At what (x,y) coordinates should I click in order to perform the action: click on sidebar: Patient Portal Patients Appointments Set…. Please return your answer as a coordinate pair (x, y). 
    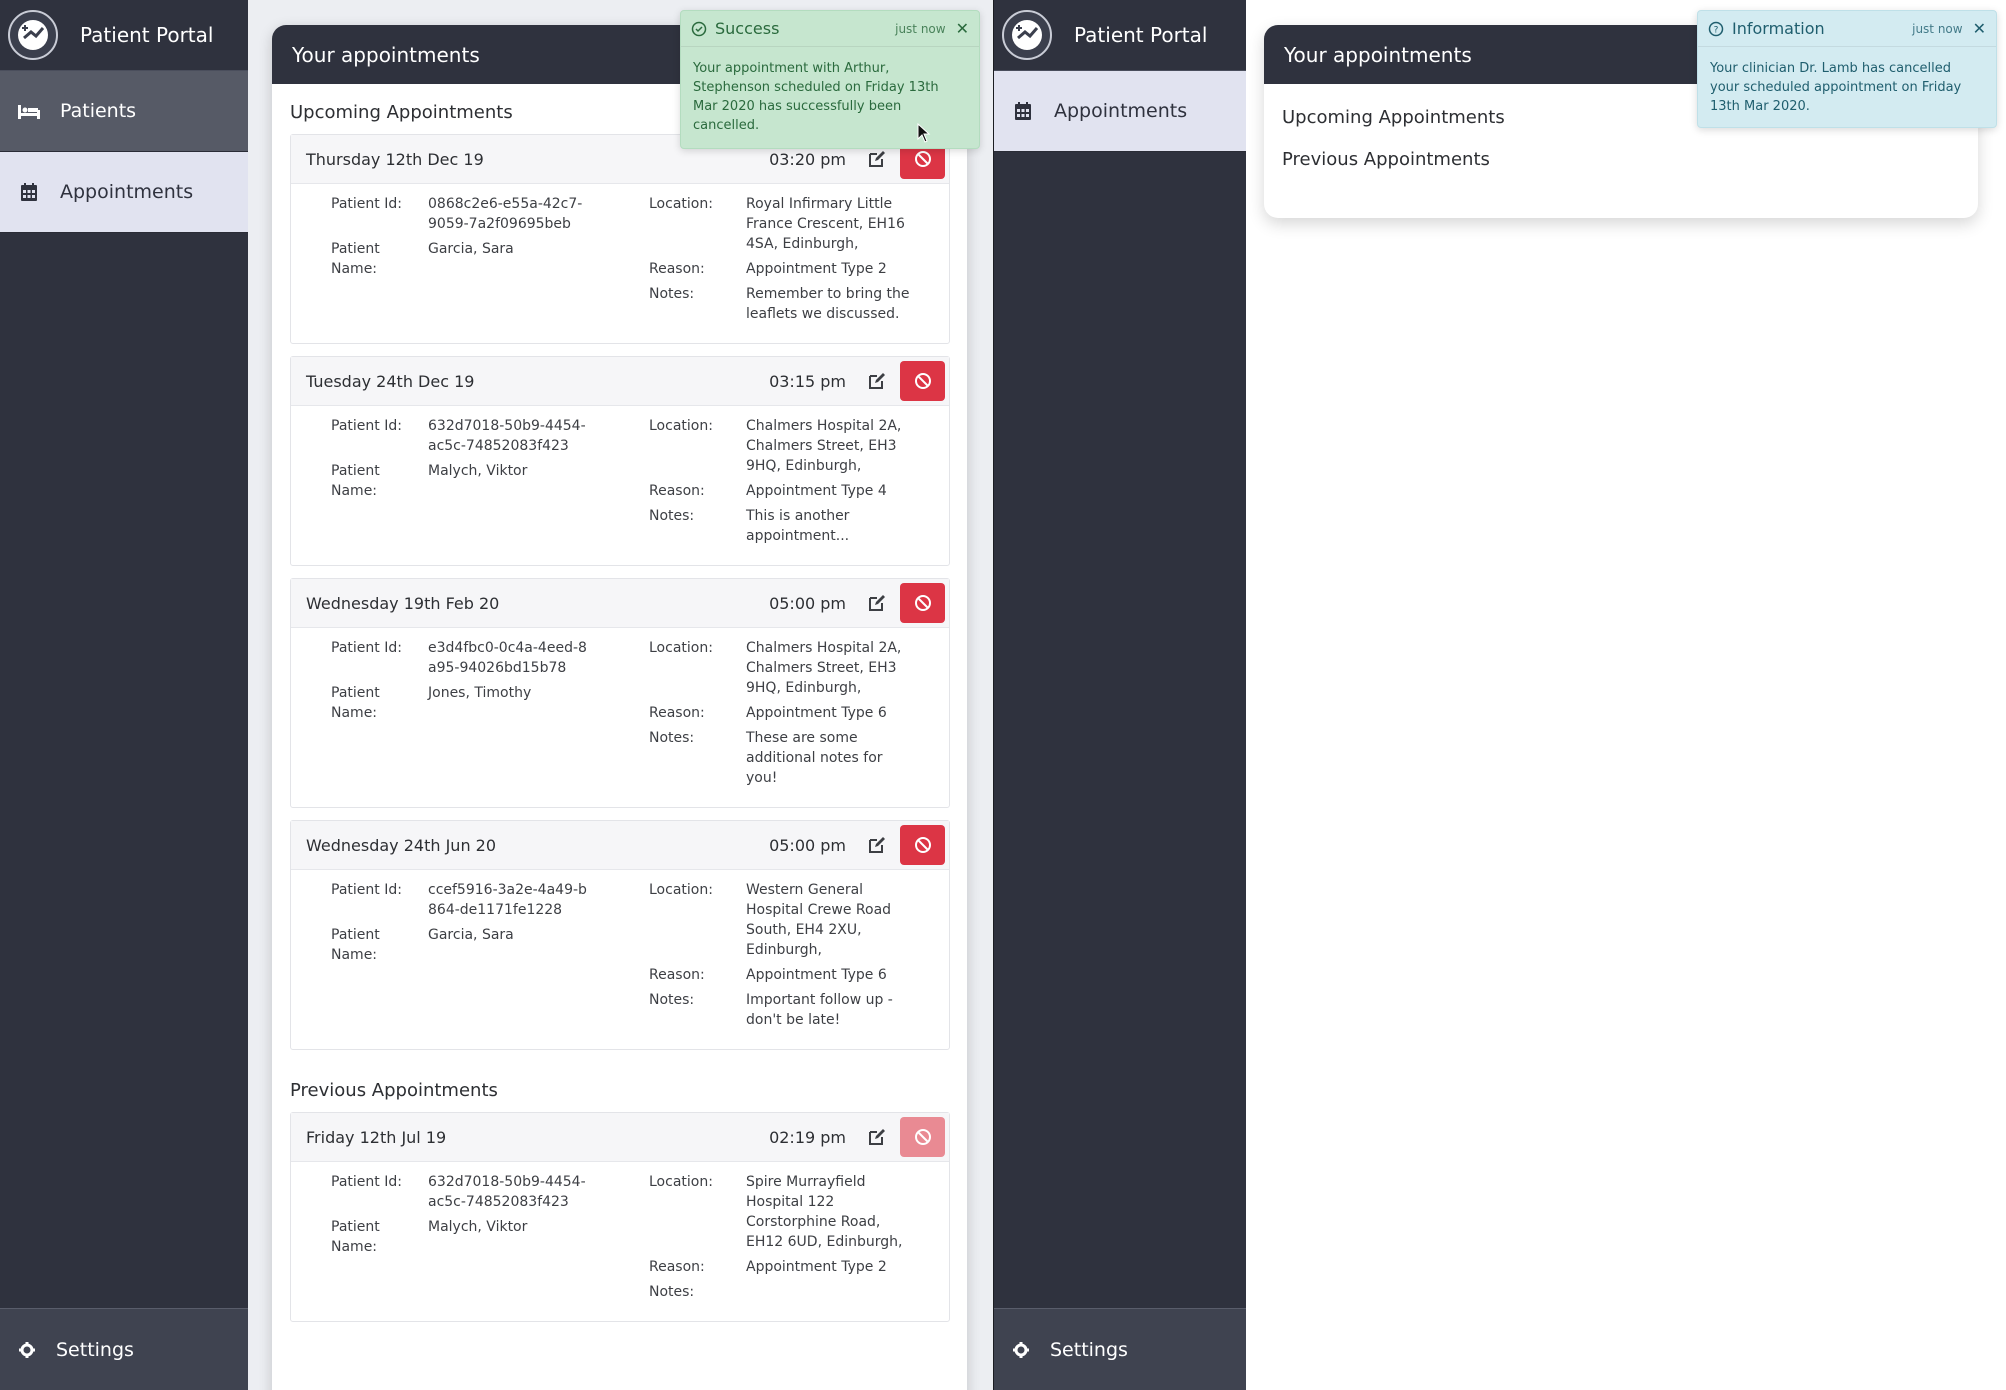
    Looking at the image, I should click on (124, 695).